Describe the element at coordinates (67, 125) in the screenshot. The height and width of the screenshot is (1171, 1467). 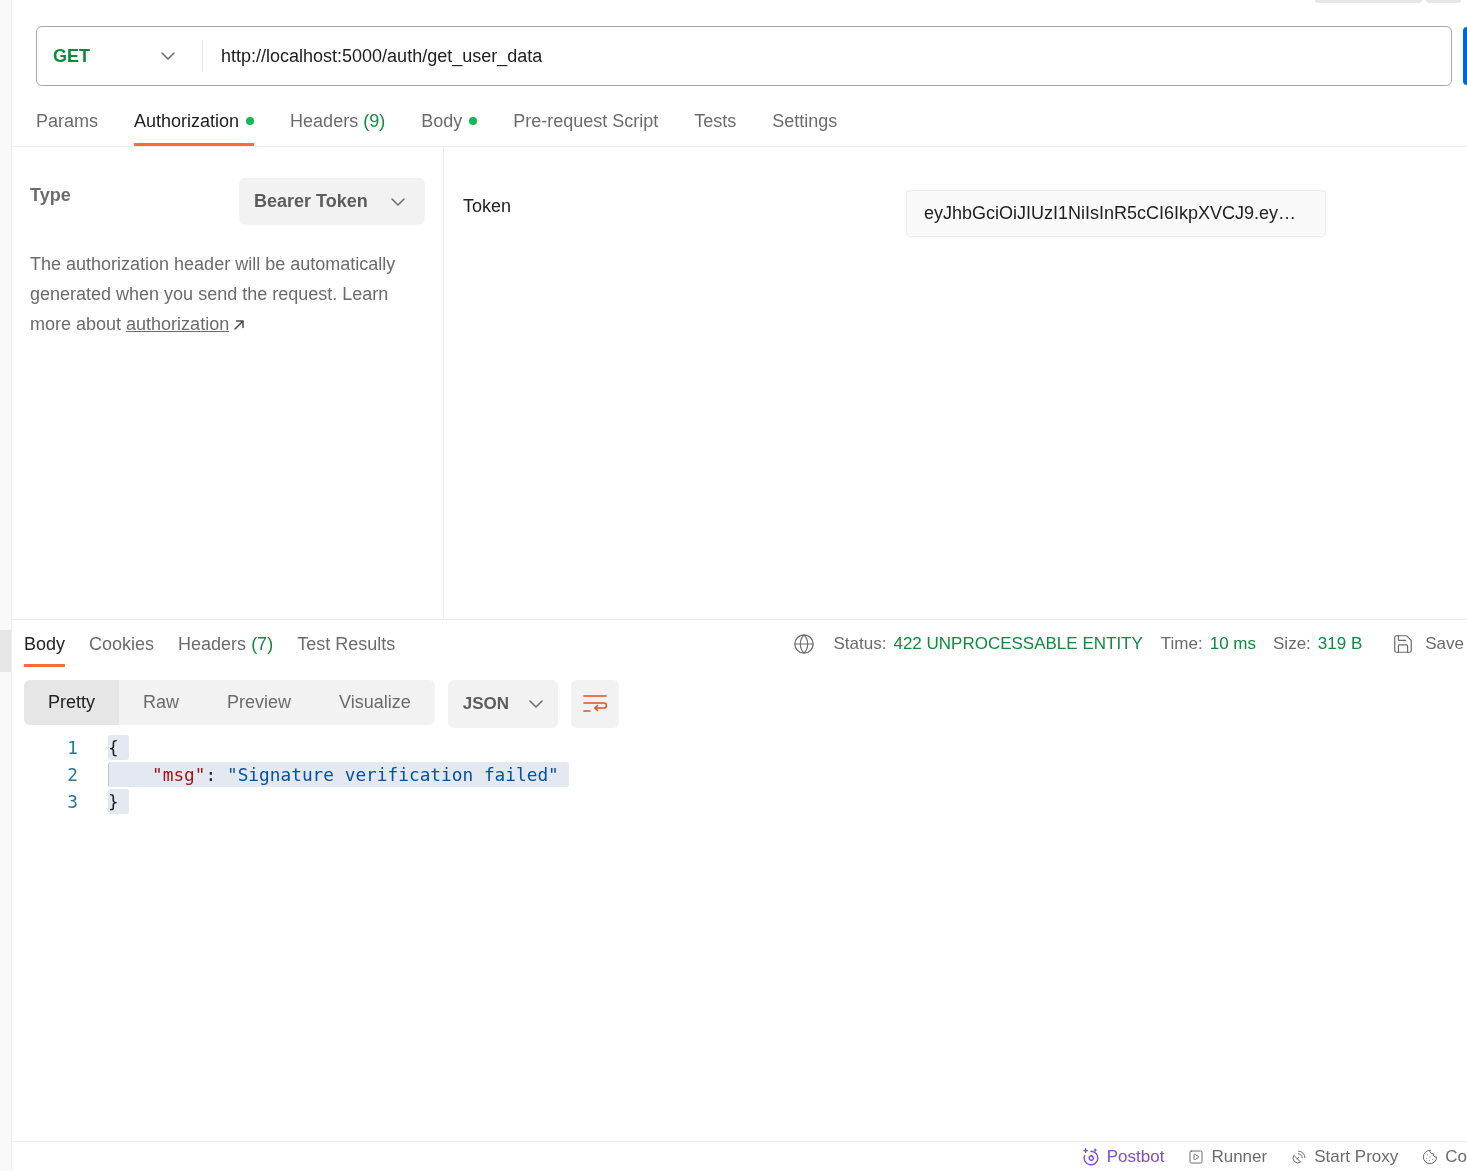
I see `request-tab: Params` at that location.